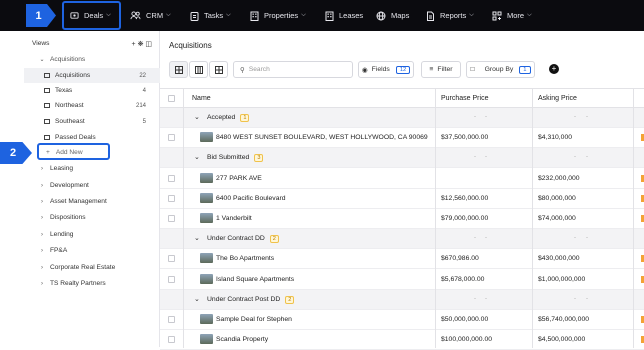  I want to click on deal-name: Sample Deal for Stephen, so click(254, 319).